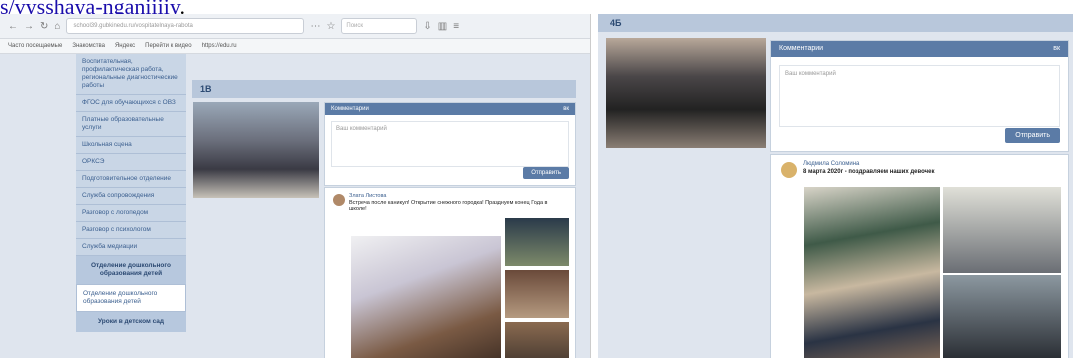 This screenshot has height=358, width=1073. I want to click on browser-search-input: Поиск, so click(379, 26).